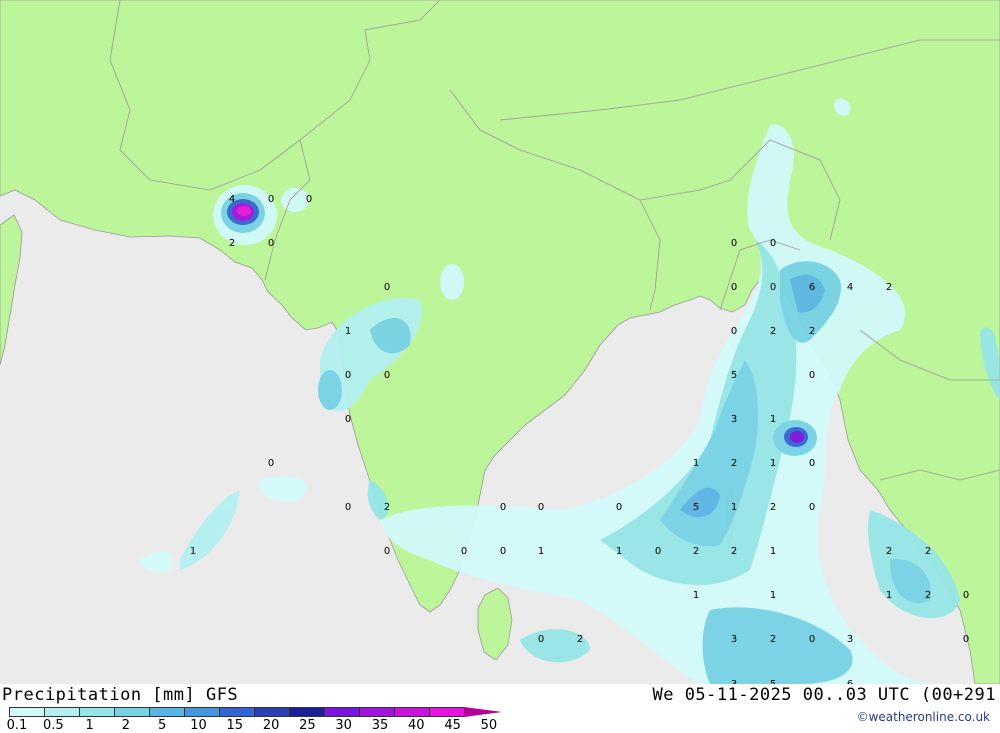 The image size is (1000, 733). I want to click on map-title: Precipitation [mm] GFS, so click(120, 695).